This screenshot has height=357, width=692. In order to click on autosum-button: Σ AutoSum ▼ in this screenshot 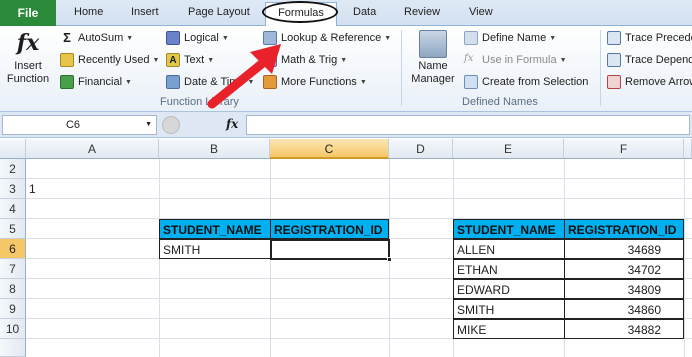, I will do `click(96, 38)`.